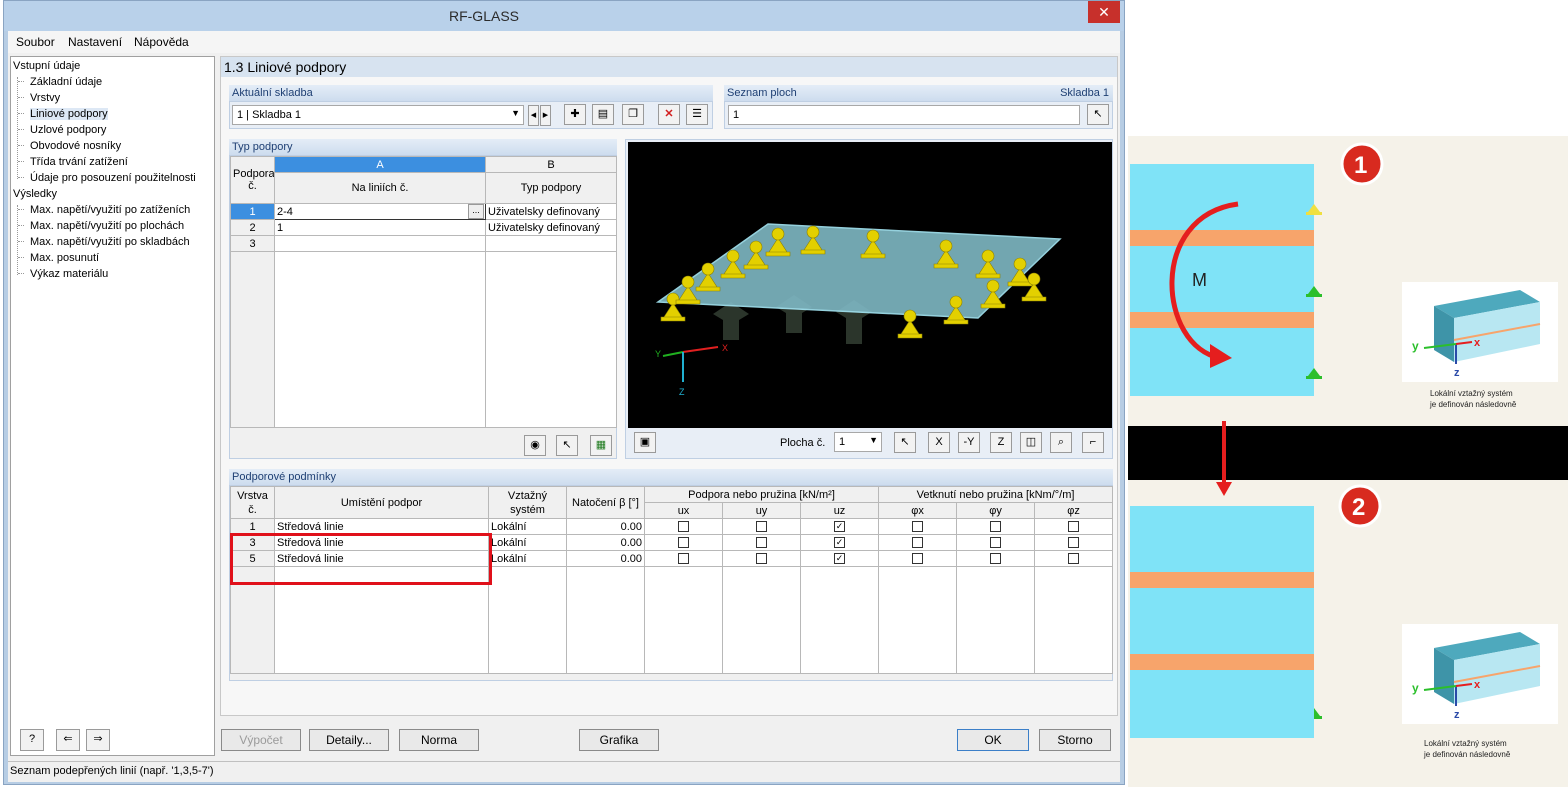 This screenshot has width=1568, height=787. What do you see at coordinates (545, 115) in the screenshot?
I see `next-arrow-button: ▶` at bounding box center [545, 115].